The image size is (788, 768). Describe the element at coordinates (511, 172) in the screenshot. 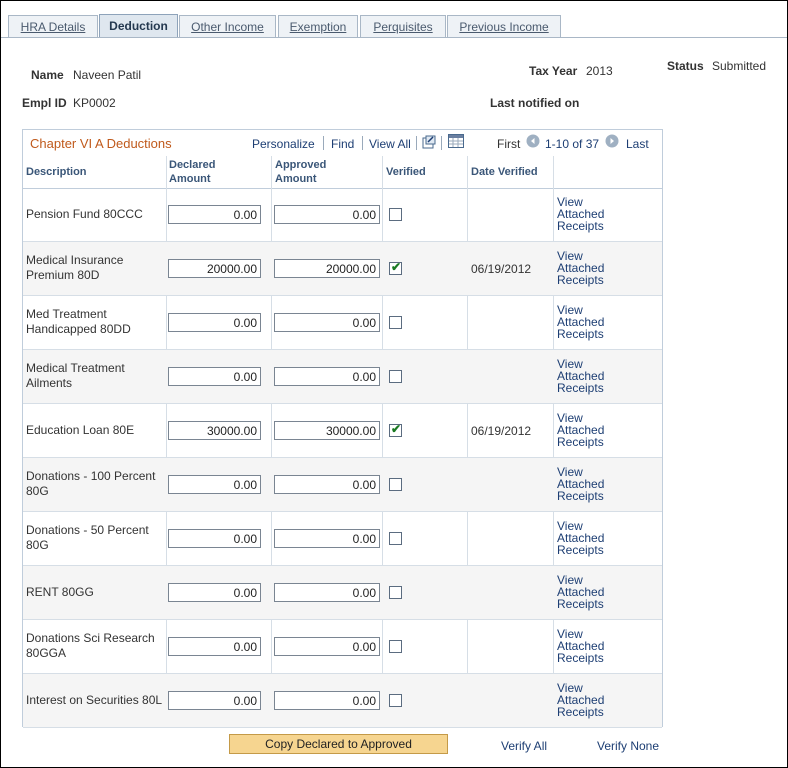

I see `col-date-verified: Date Verified` at that location.